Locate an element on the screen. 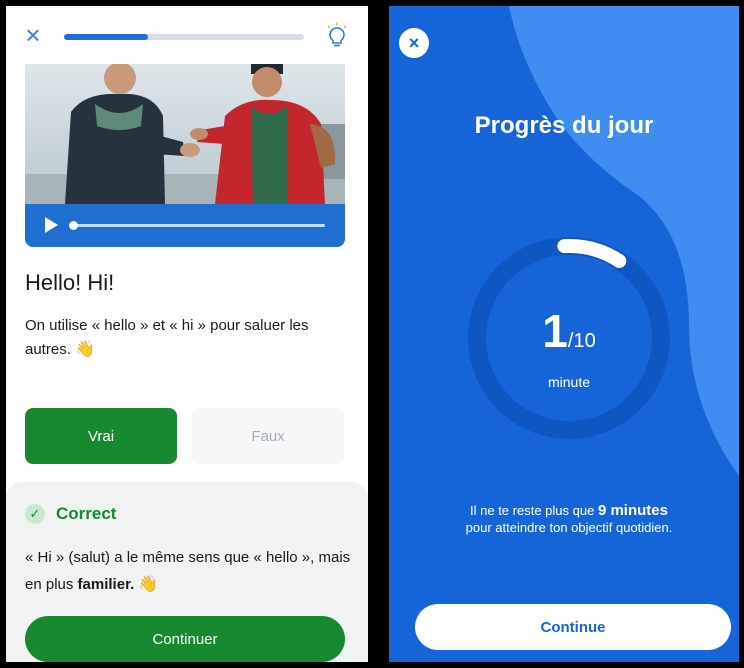  progress-unit: minute is located at coordinates (569, 382).